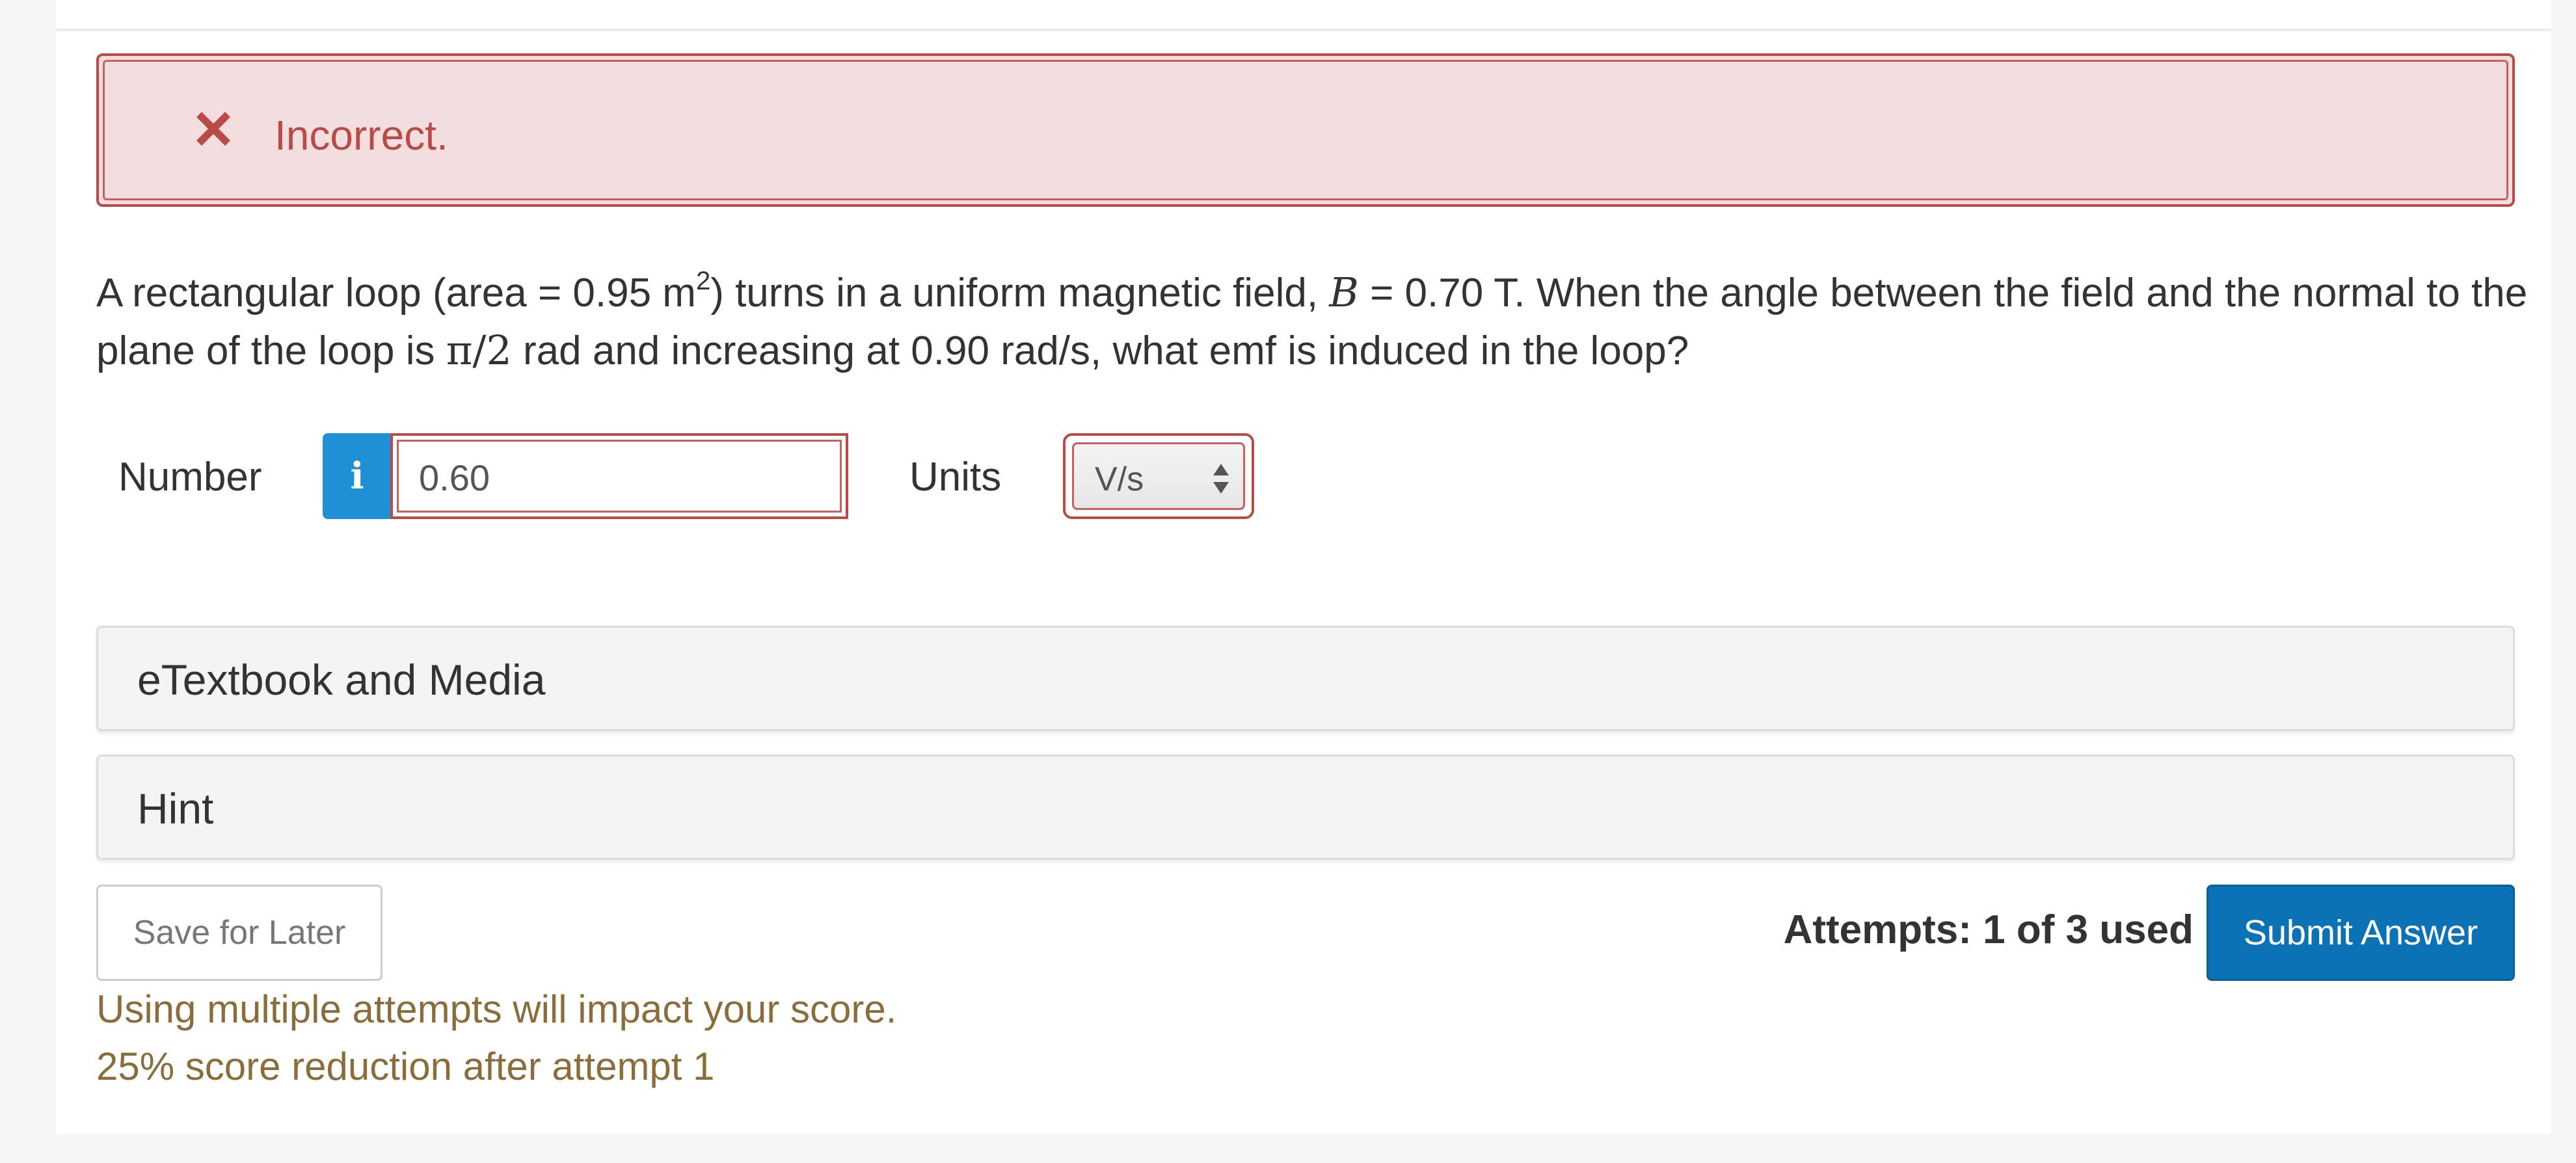  I want to click on units-label: Units, so click(955, 477).